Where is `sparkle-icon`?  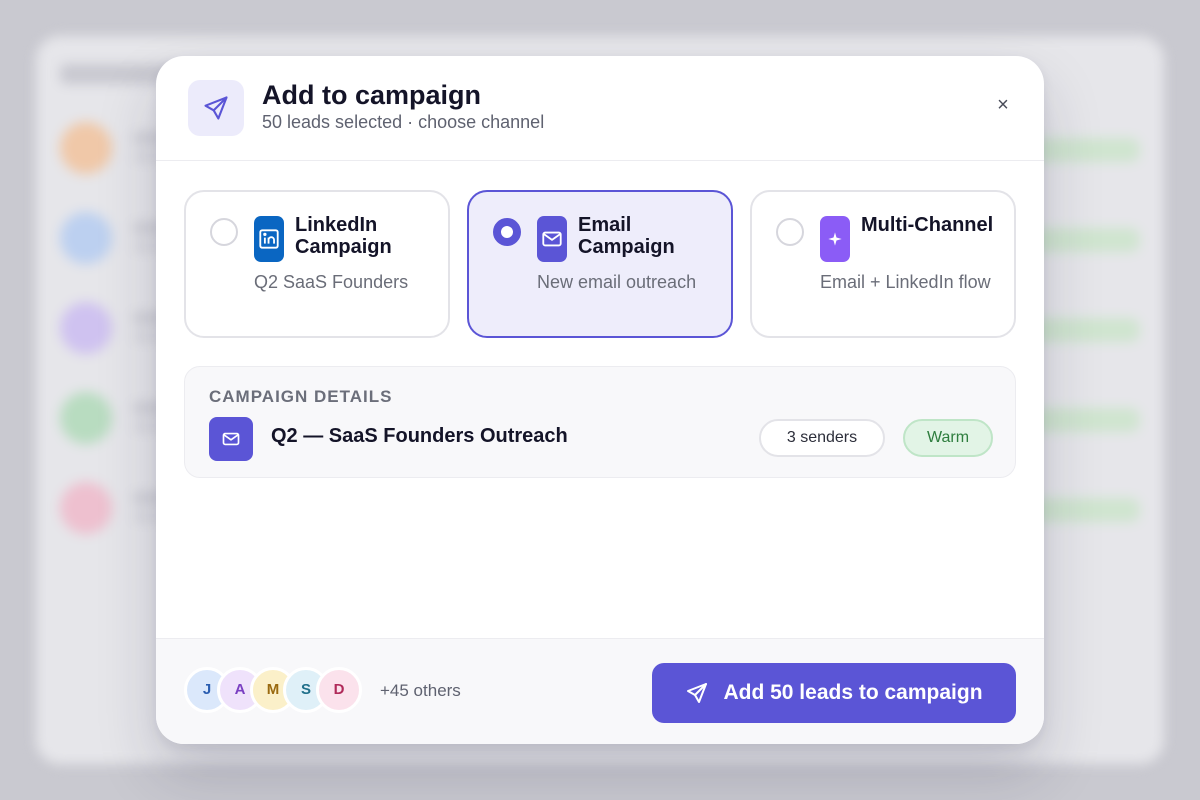
sparkle-icon is located at coordinates (835, 239).